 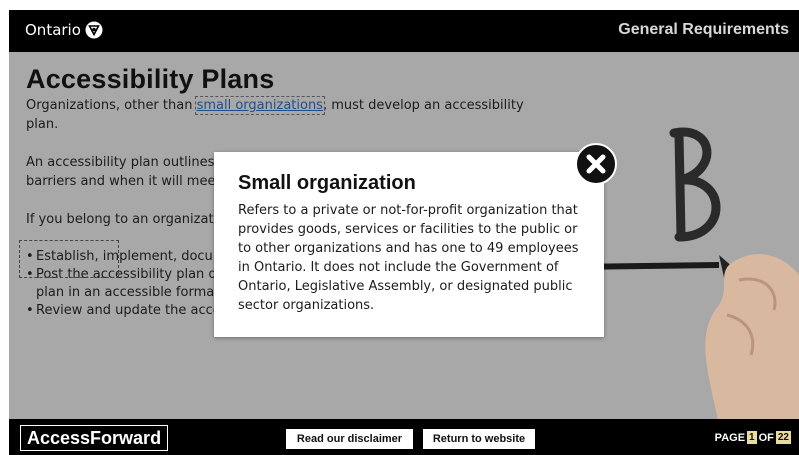 I want to click on brand-name: Ontario, so click(x=53, y=30).